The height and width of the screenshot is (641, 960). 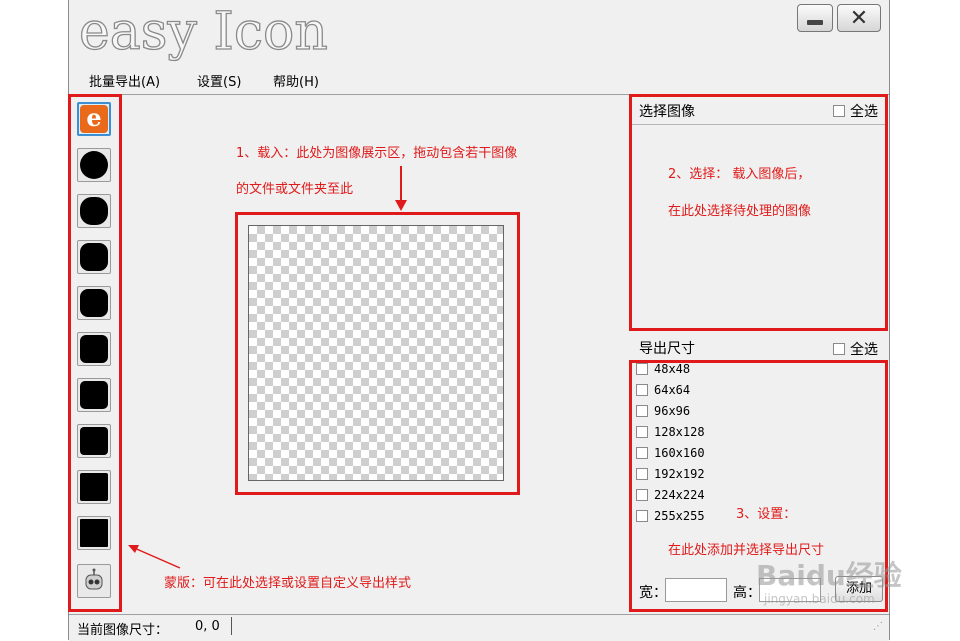 What do you see at coordinates (670, 474) in the screenshot?
I see `size-option: 192x192` at bounding box center [670, 474].